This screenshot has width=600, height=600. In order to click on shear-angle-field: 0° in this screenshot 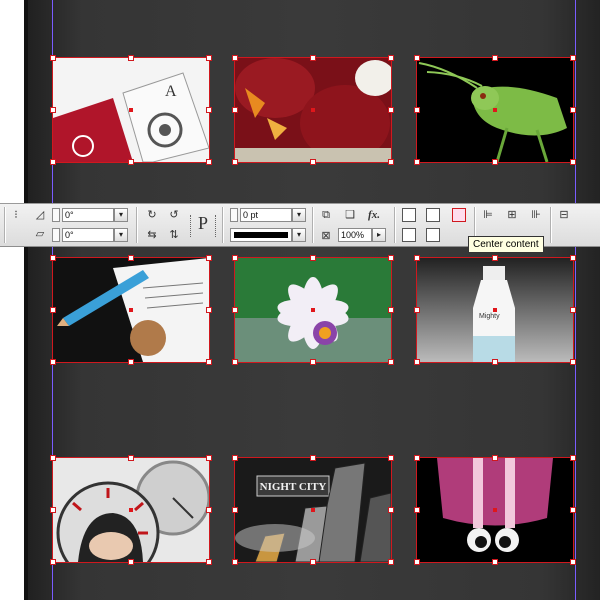, I will do `click(88, 235)`.